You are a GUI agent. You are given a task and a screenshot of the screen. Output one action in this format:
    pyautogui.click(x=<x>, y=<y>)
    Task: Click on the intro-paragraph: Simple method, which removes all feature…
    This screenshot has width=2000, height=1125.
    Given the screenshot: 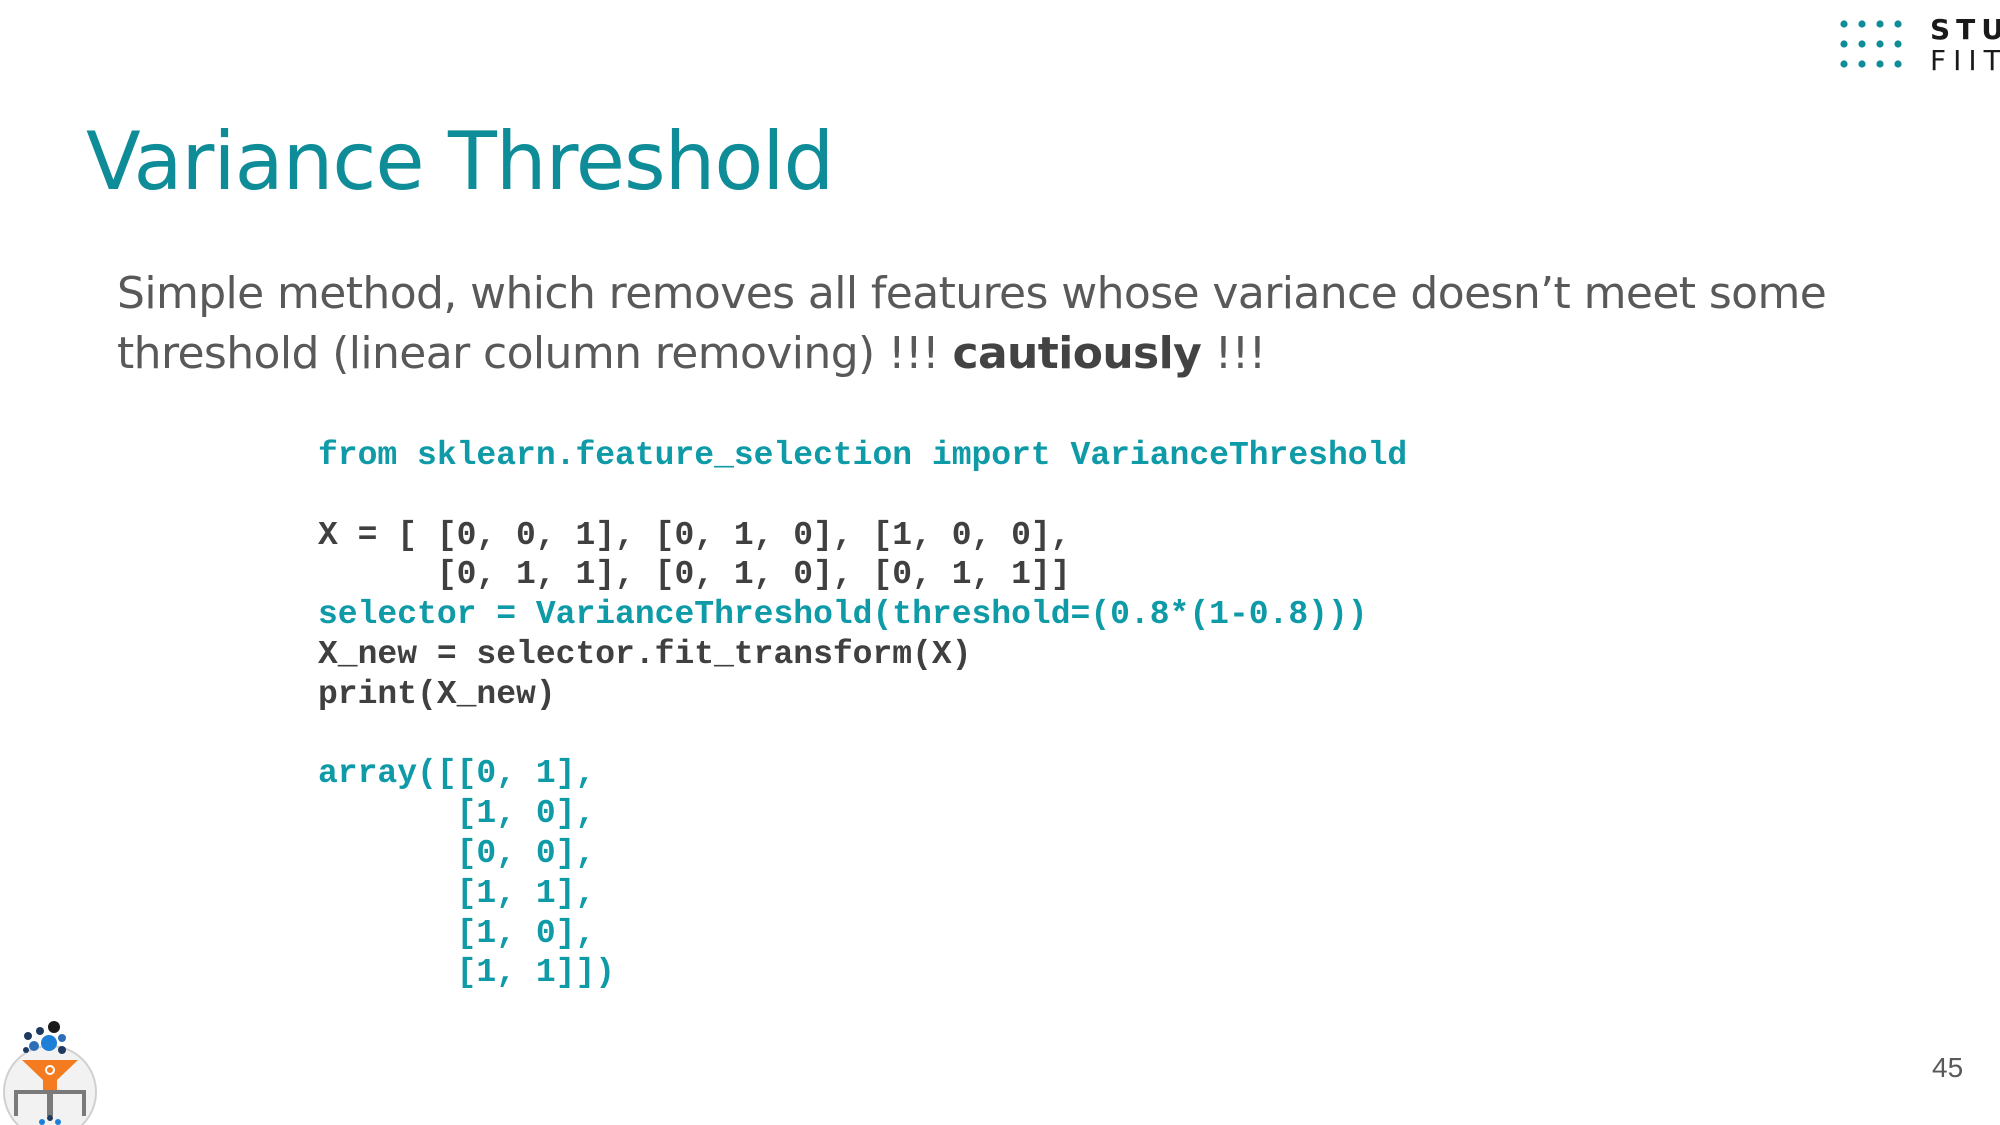 What is the action you would take?
    pyautogui.click(x=1047, y=324)
    